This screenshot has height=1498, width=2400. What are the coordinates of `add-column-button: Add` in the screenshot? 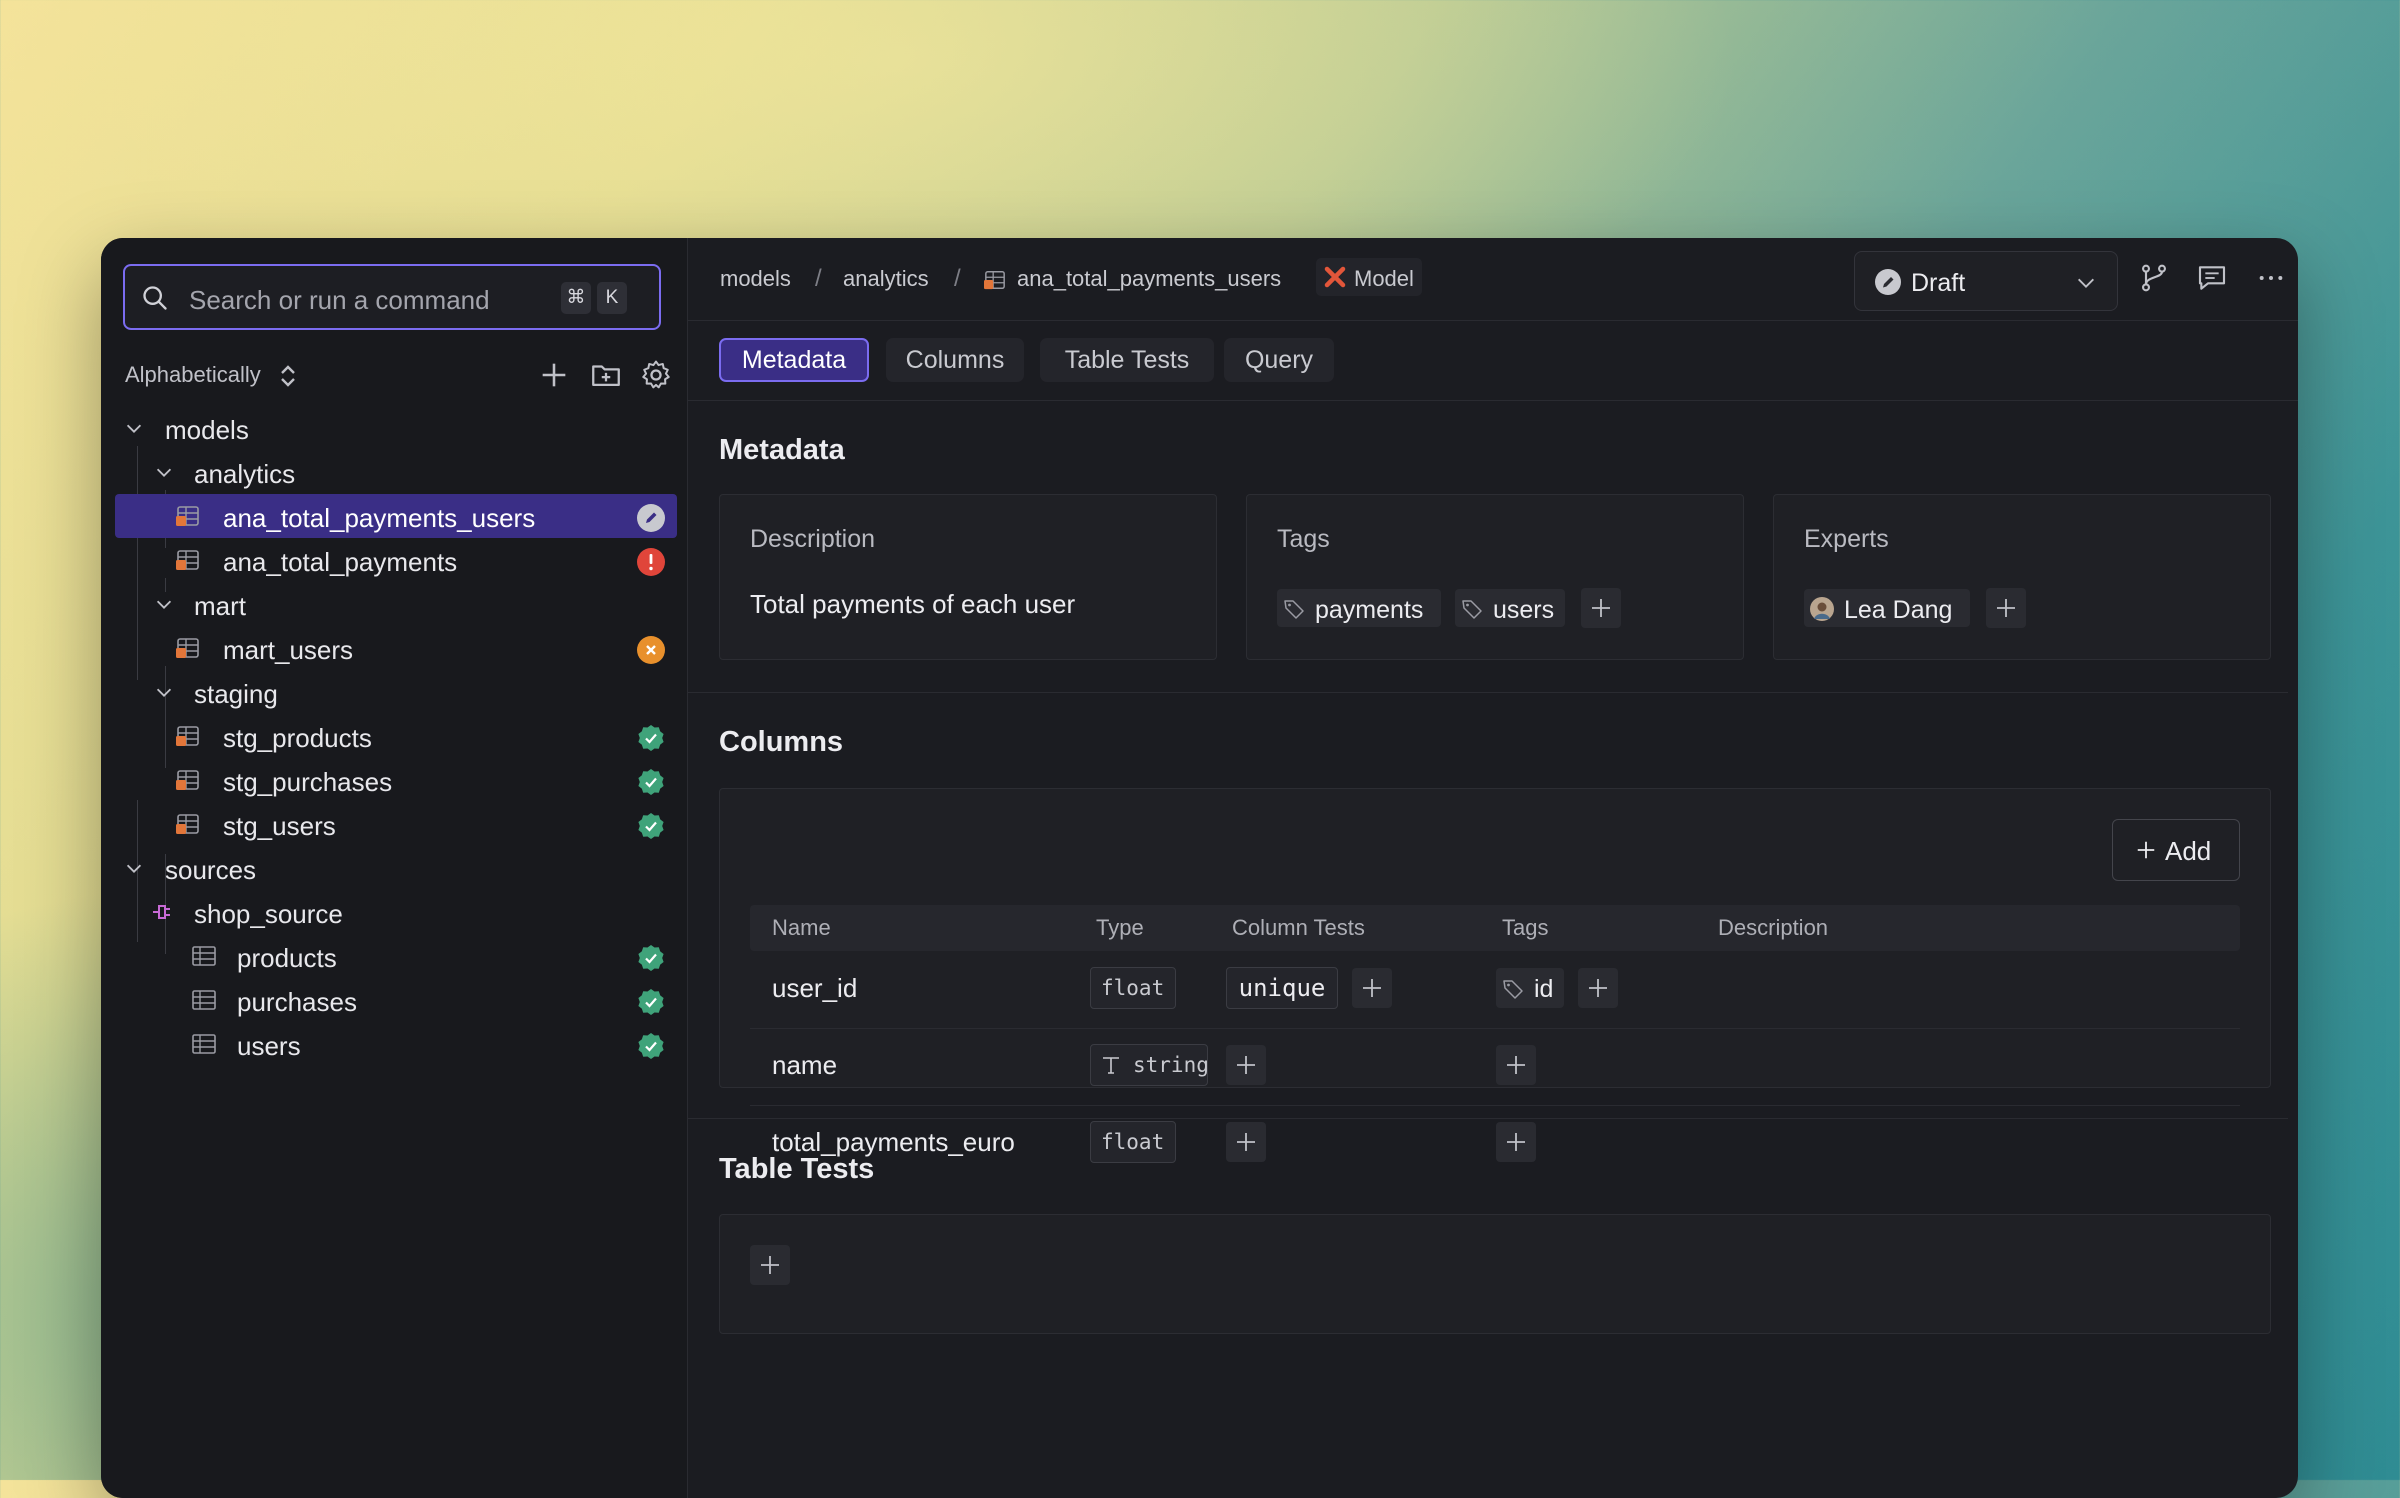 It's located at (2176, 850).